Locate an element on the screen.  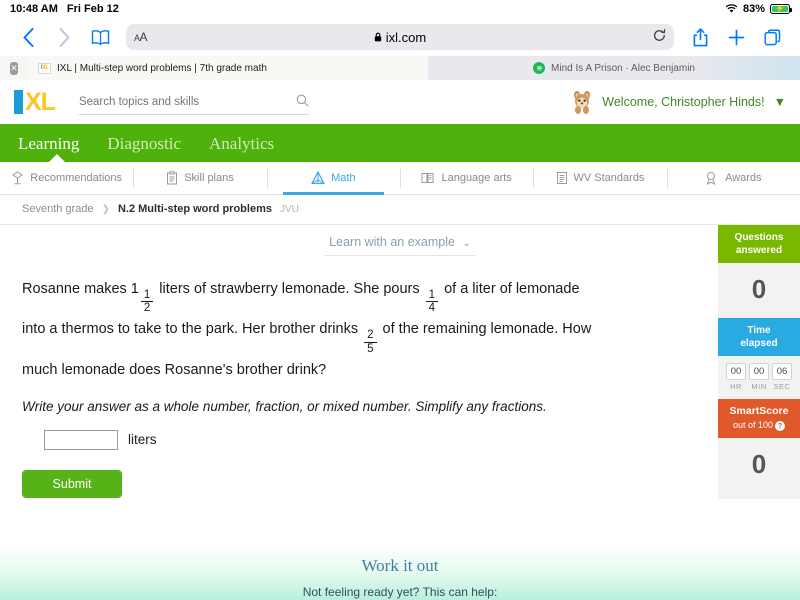
recommendations-icon is located at coordinates (18, 178).